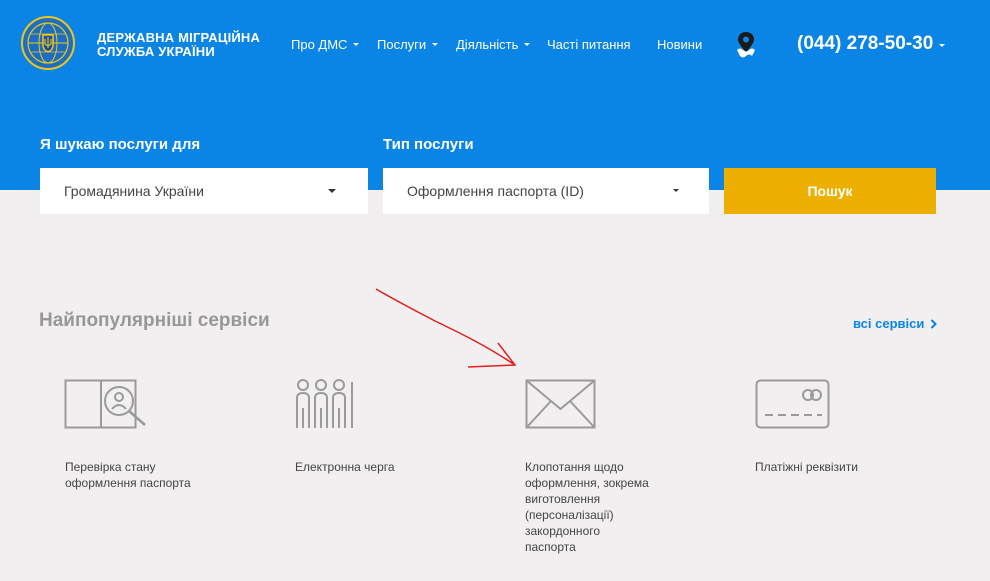 Image resolution: width=990 pixels, height=581 pixels. I want to click on nav-news: Новини, so click(679, 44).